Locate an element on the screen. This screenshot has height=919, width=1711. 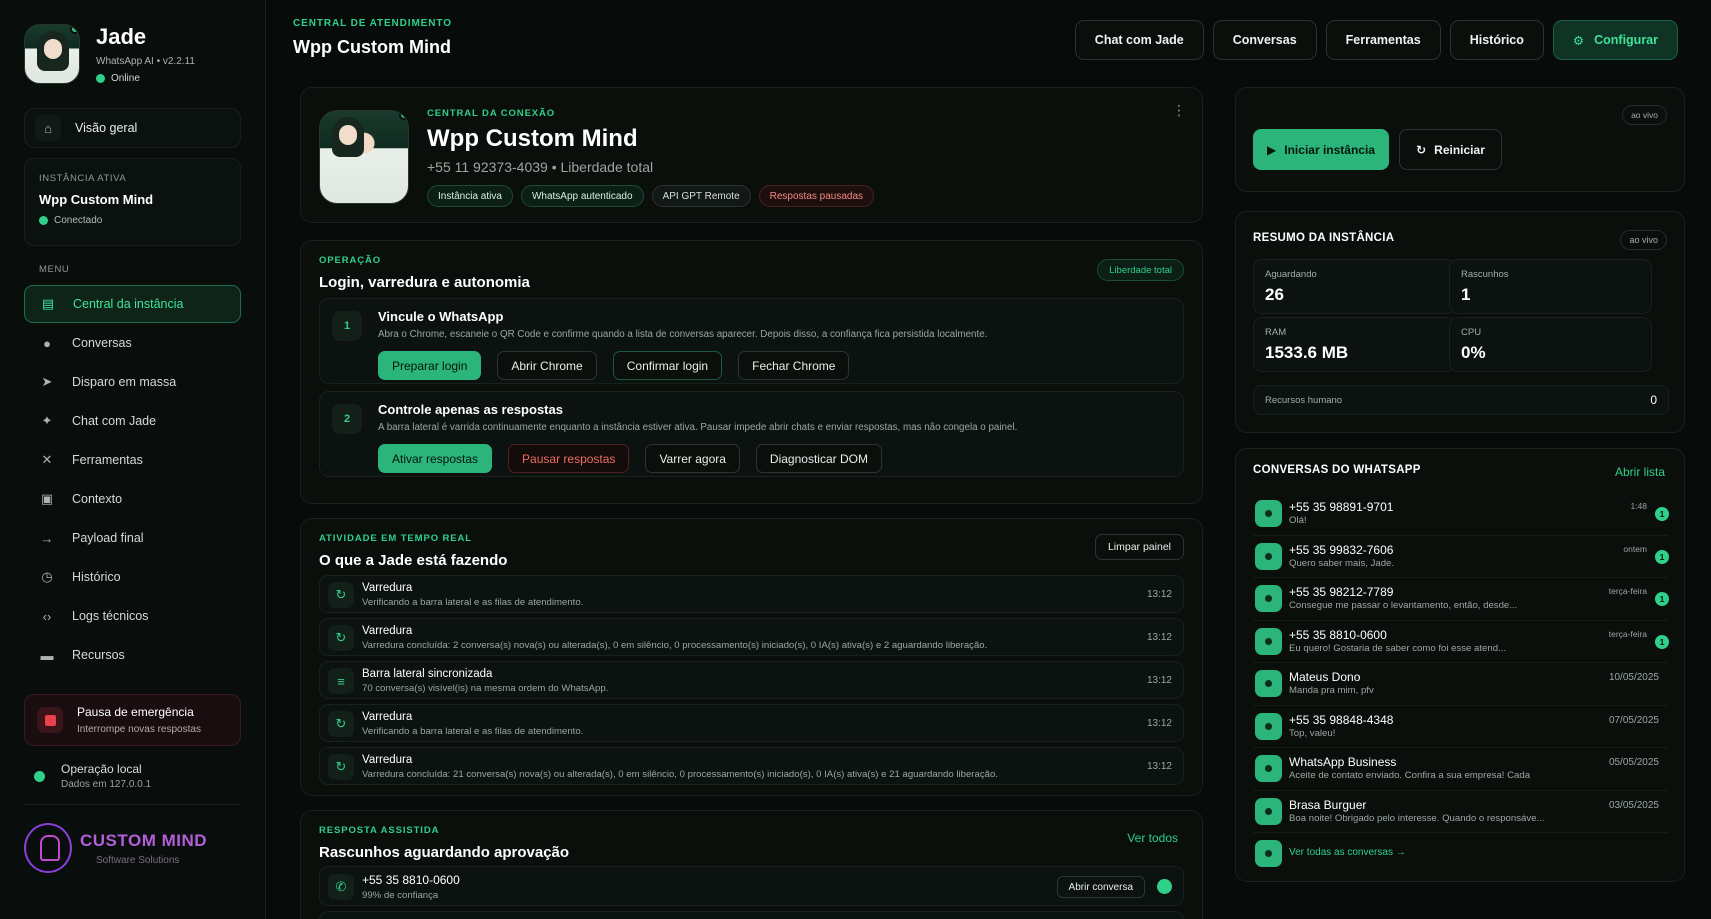
sidebar-item-contexto: ▣ Contexto is located at coordinates (132, 499).